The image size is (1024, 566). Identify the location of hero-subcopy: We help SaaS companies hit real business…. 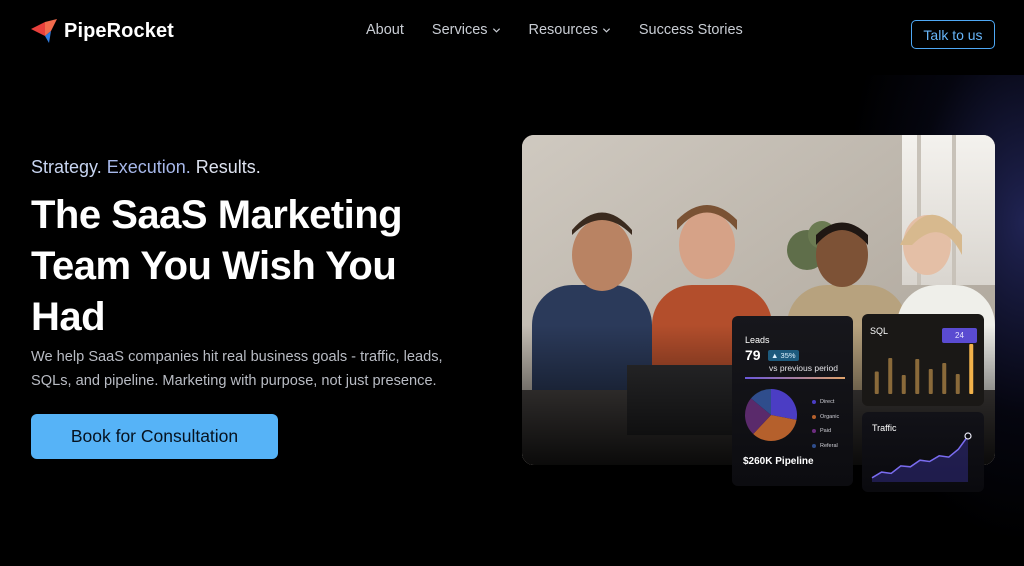
(237, 369).